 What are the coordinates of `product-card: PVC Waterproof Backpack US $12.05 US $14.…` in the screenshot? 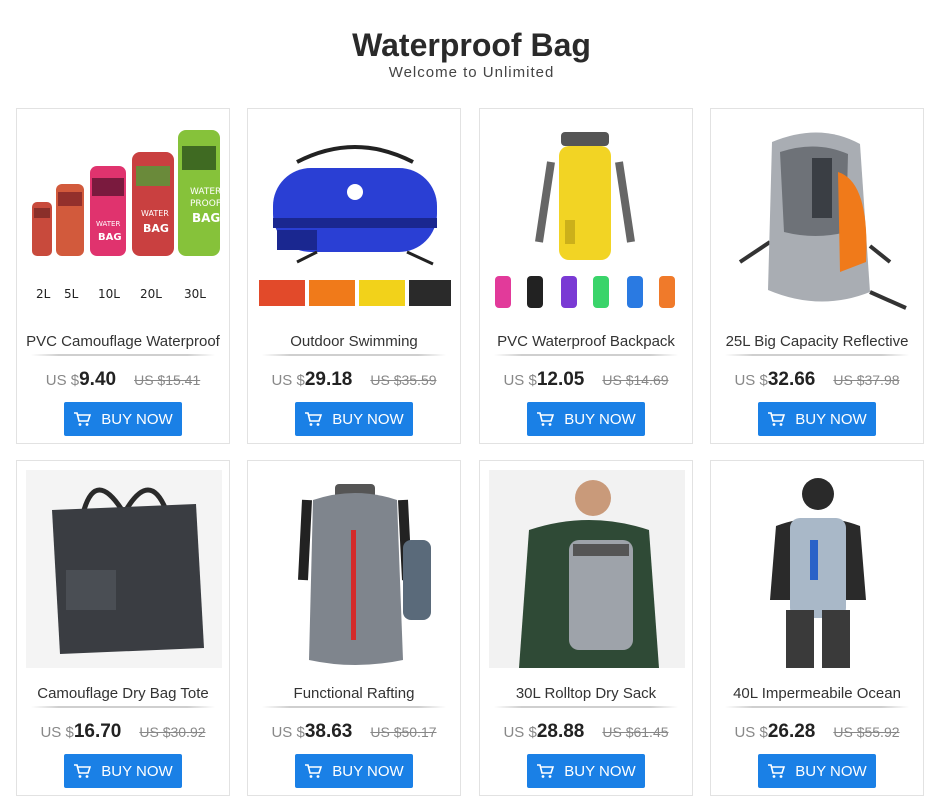 It's located at (586, 276).